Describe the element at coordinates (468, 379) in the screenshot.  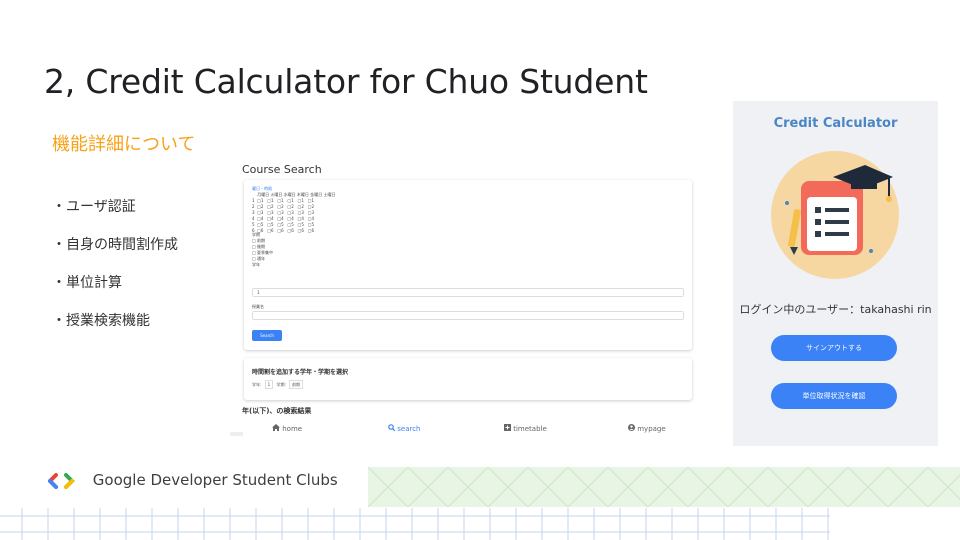
I see `timetable-select-card: 時間割を追加する学年・学期を選択 学年: 1 学期: 前期` at that location.